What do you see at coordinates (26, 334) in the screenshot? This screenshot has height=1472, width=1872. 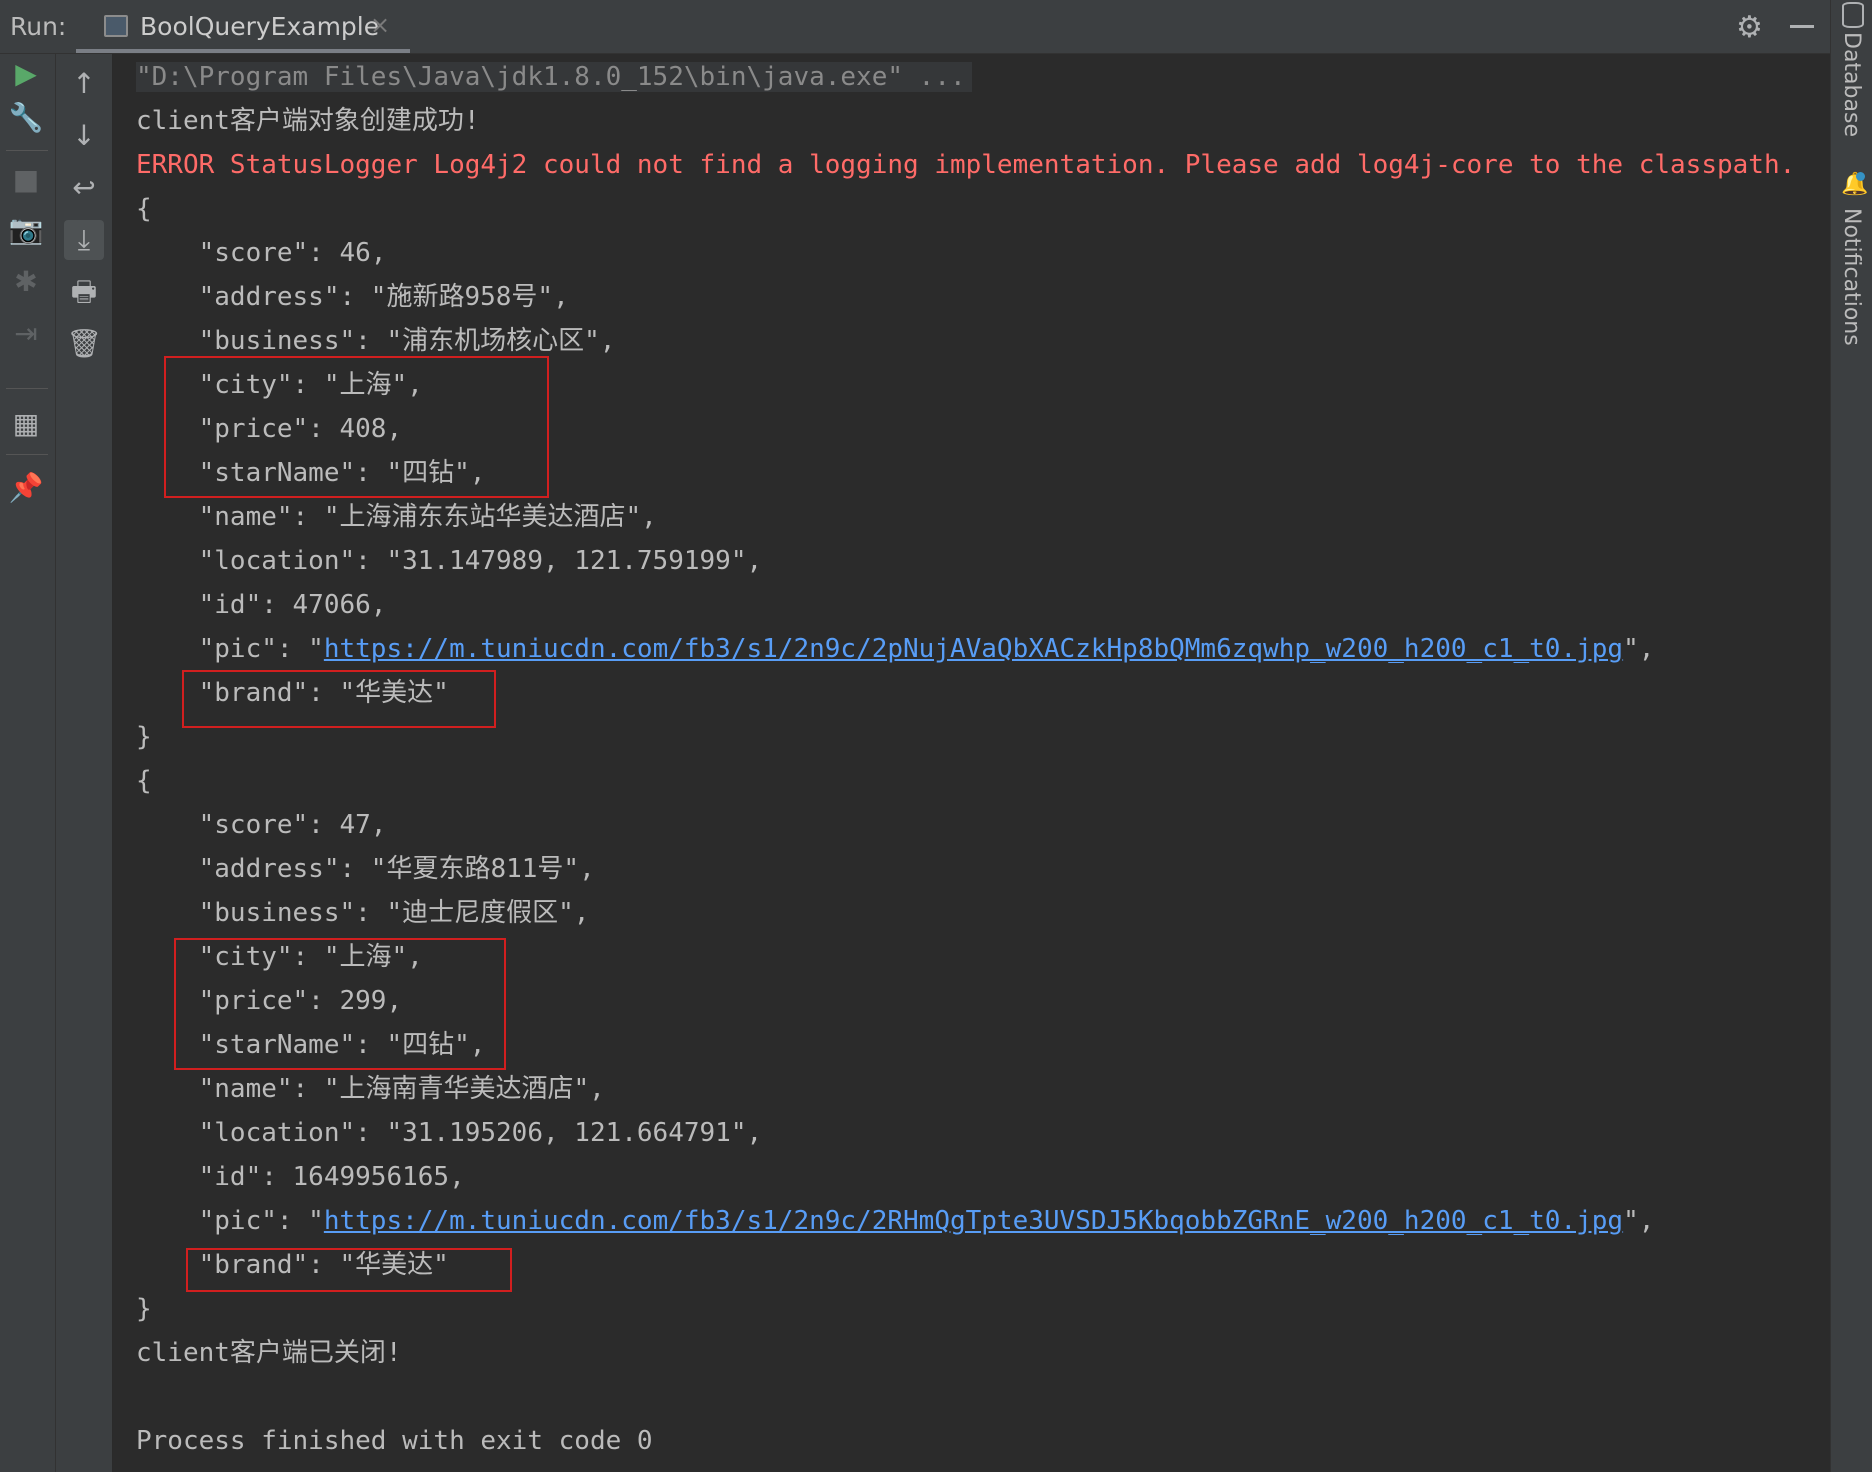 I see `login-icon: ⇥` at bounding box center [26, 334].